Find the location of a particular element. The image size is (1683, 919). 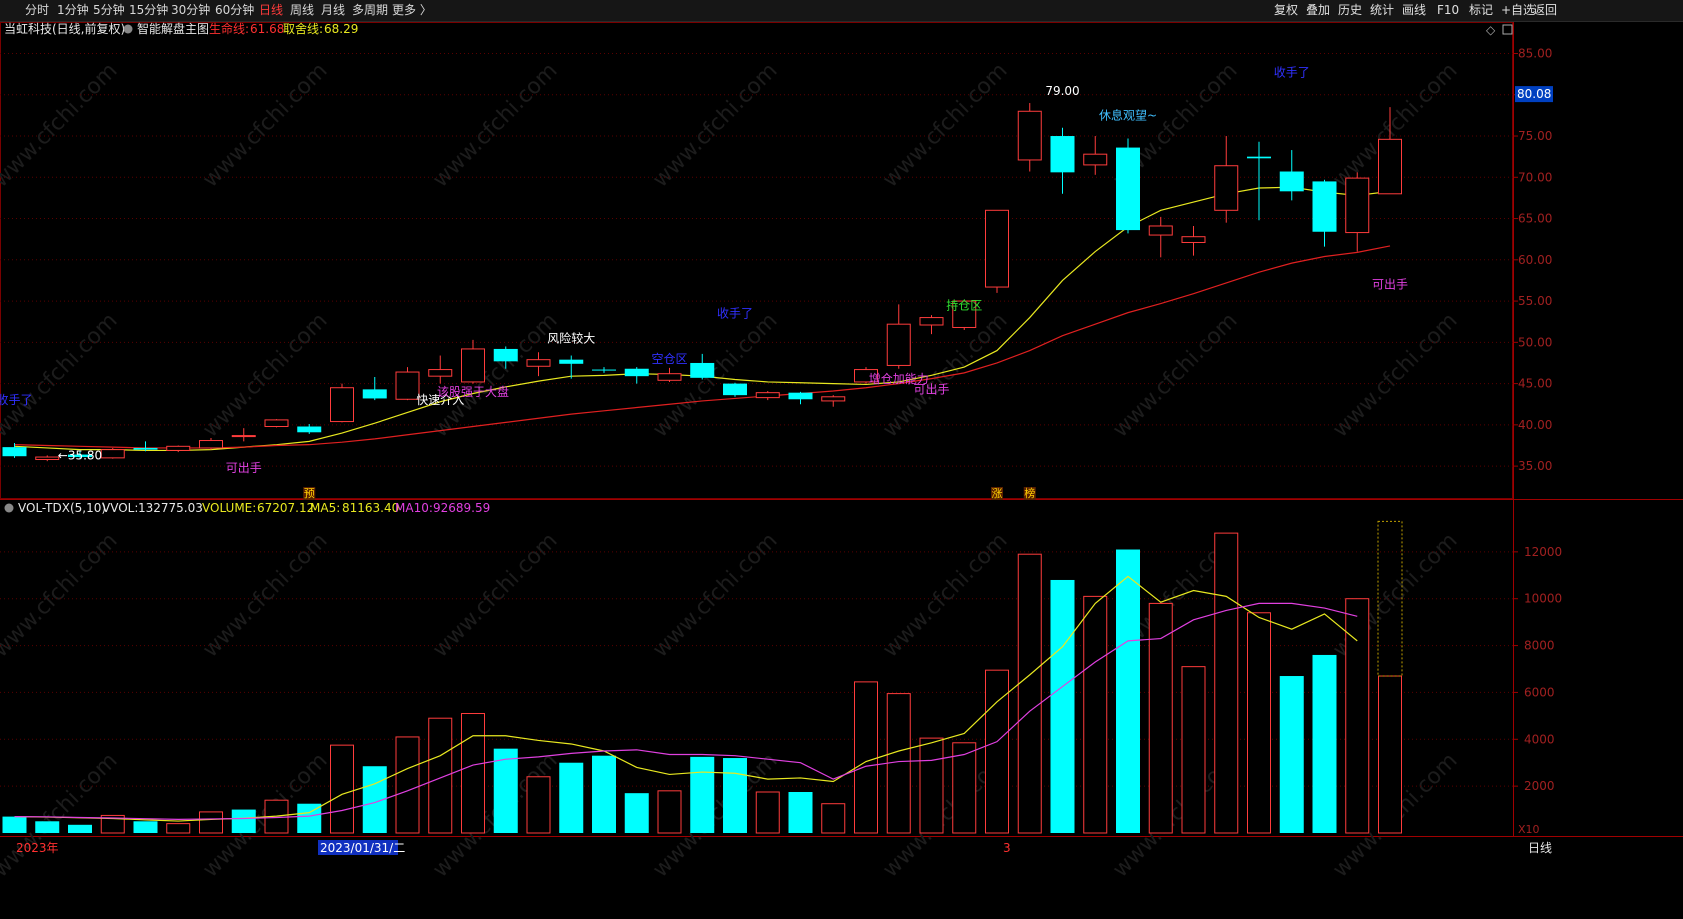

price-tick-label: 65.00 is located at coordinates (1535, 219).